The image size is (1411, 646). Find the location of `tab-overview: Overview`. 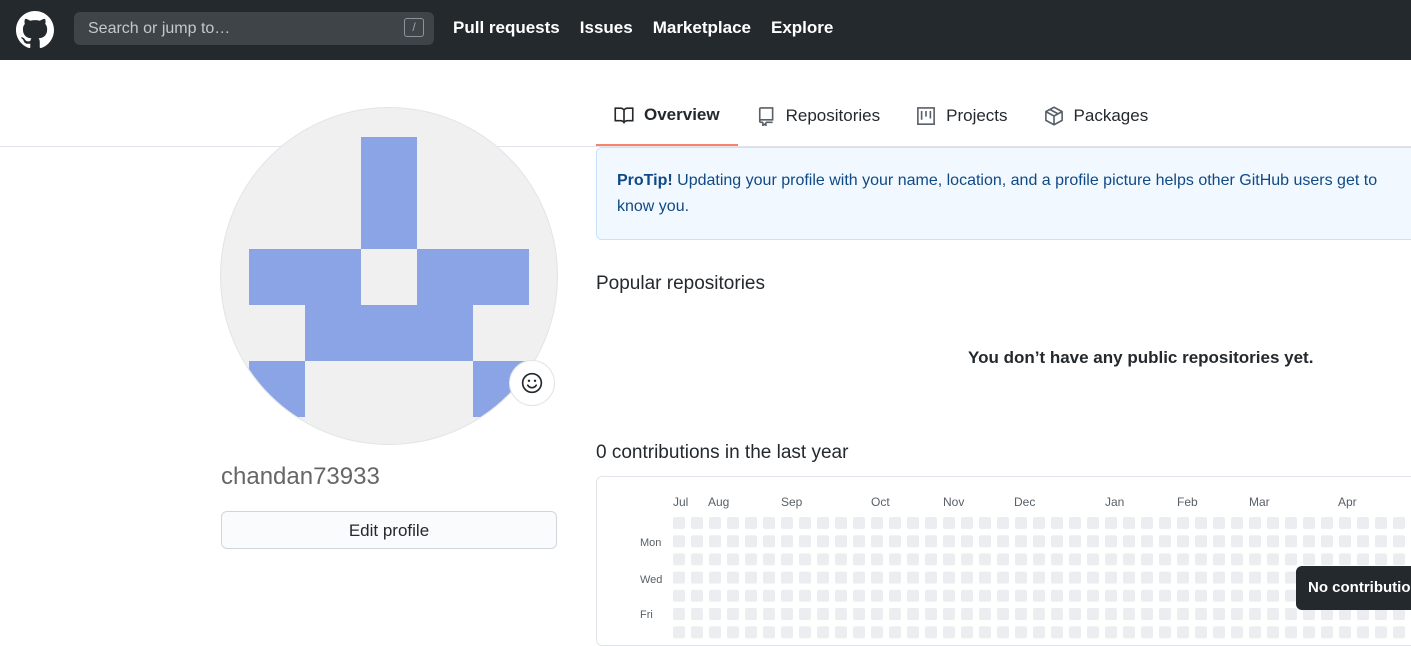

tab-overview: Overview is located at coordinates (667, 116).